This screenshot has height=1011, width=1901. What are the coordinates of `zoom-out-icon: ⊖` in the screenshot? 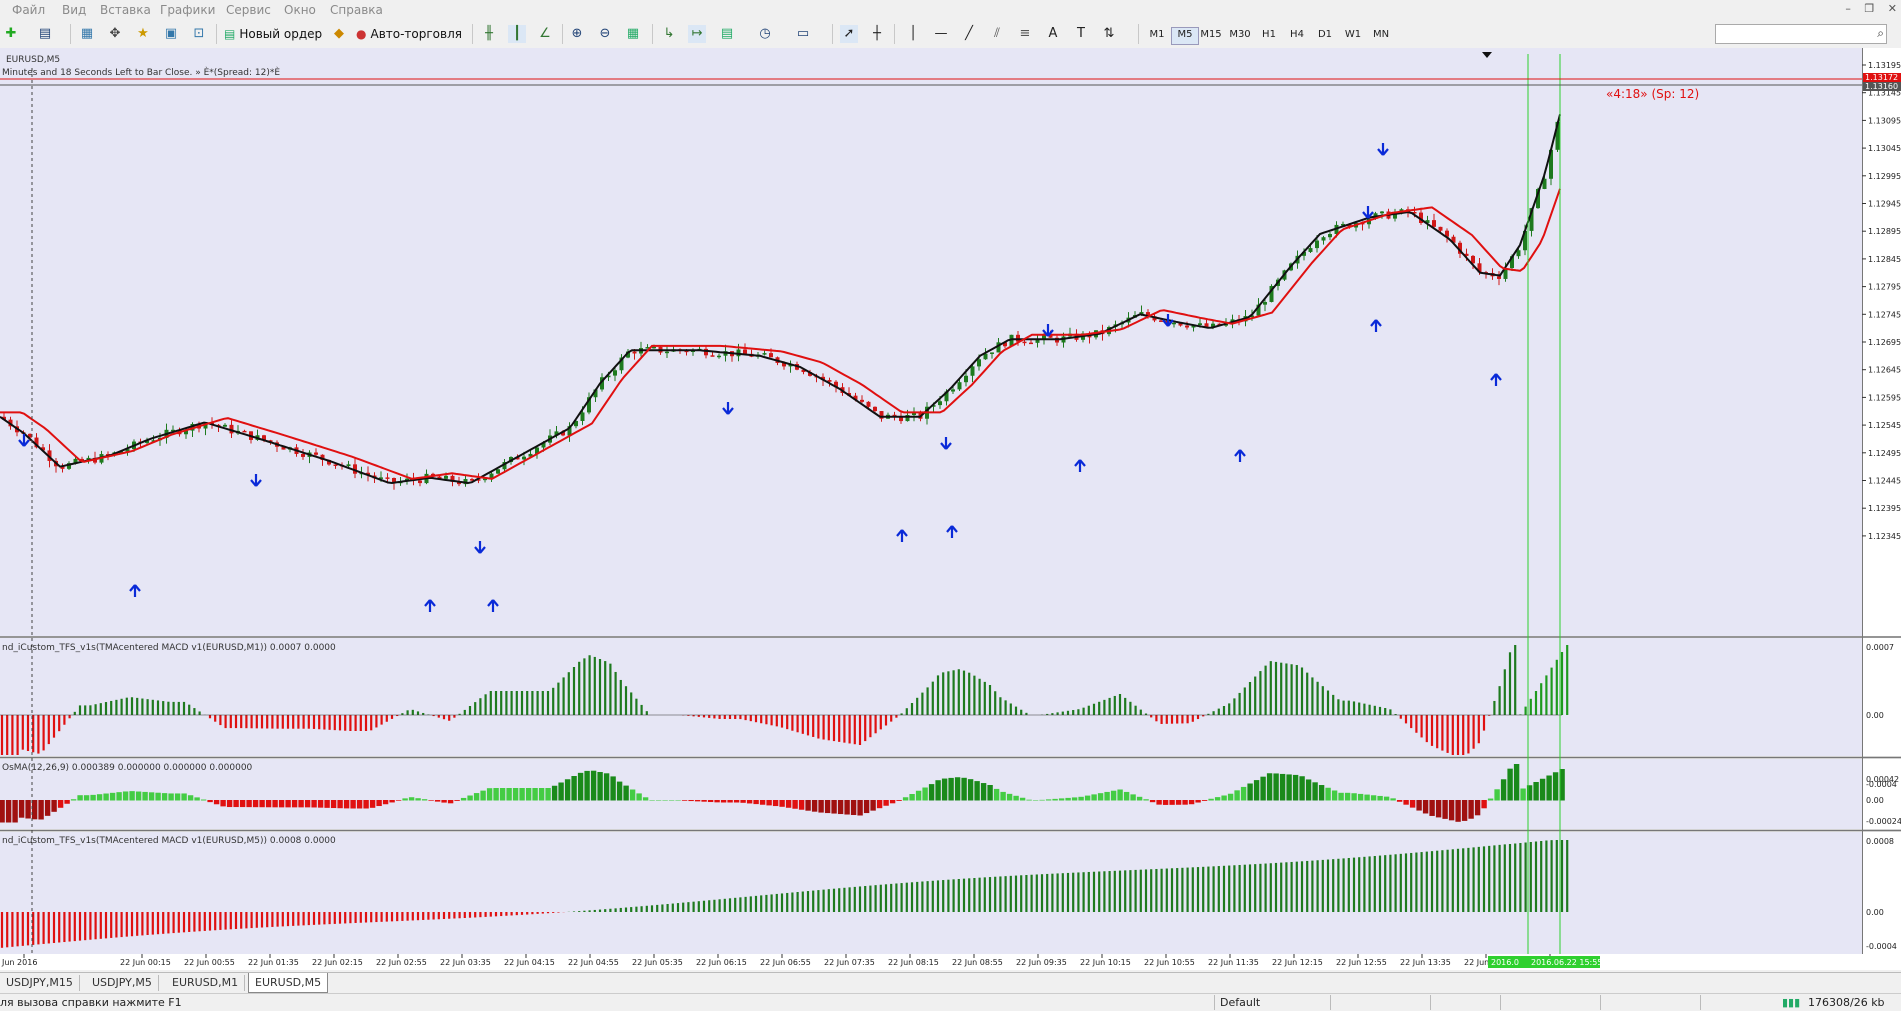 It's located at (605, 34).